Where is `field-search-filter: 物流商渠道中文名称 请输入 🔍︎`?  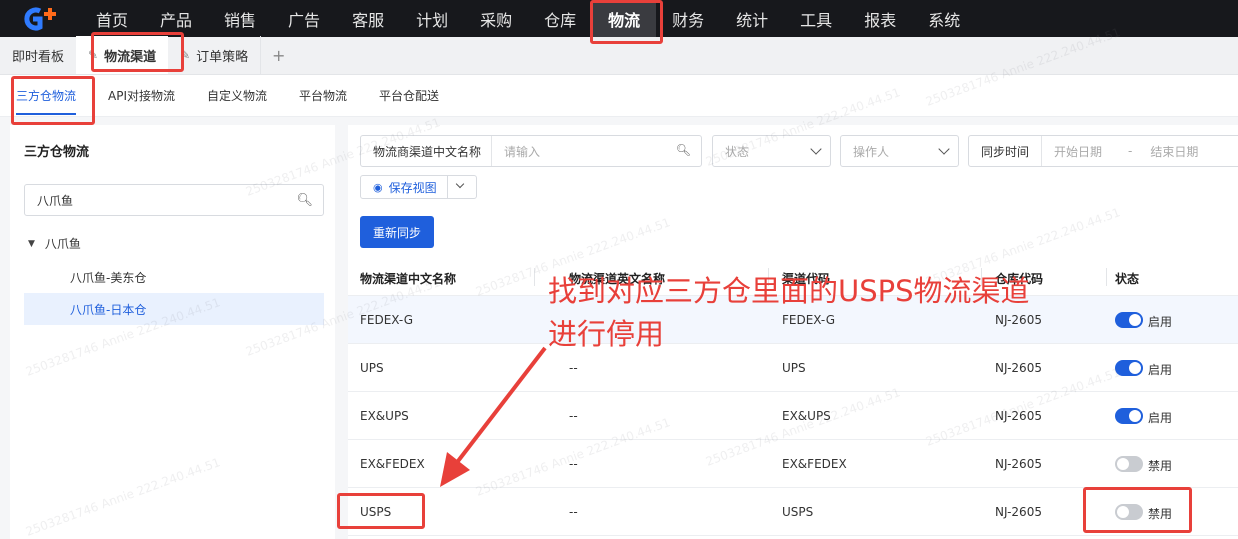 field-search-filter: 物流商渠道中文名称 请输入 🔍︎ is located at coordinates (531, 151).